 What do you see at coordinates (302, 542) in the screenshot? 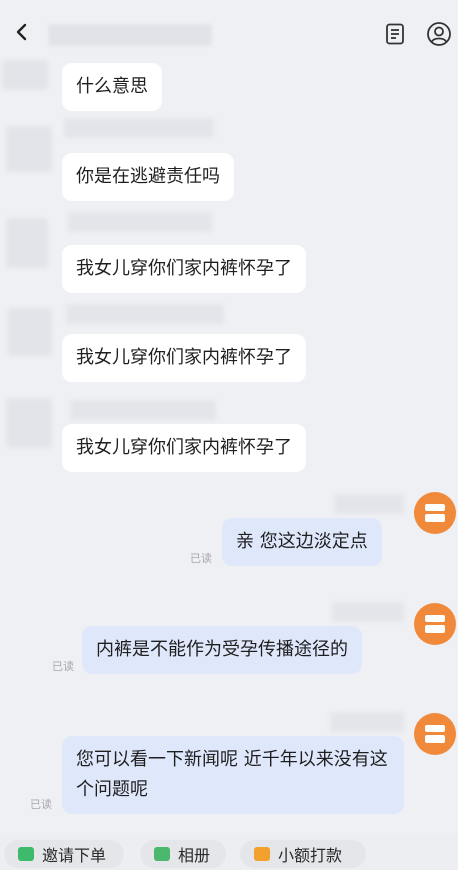
I see `outgoing-message: 亲 您这边淡定点` at bounding box center [302, 542].